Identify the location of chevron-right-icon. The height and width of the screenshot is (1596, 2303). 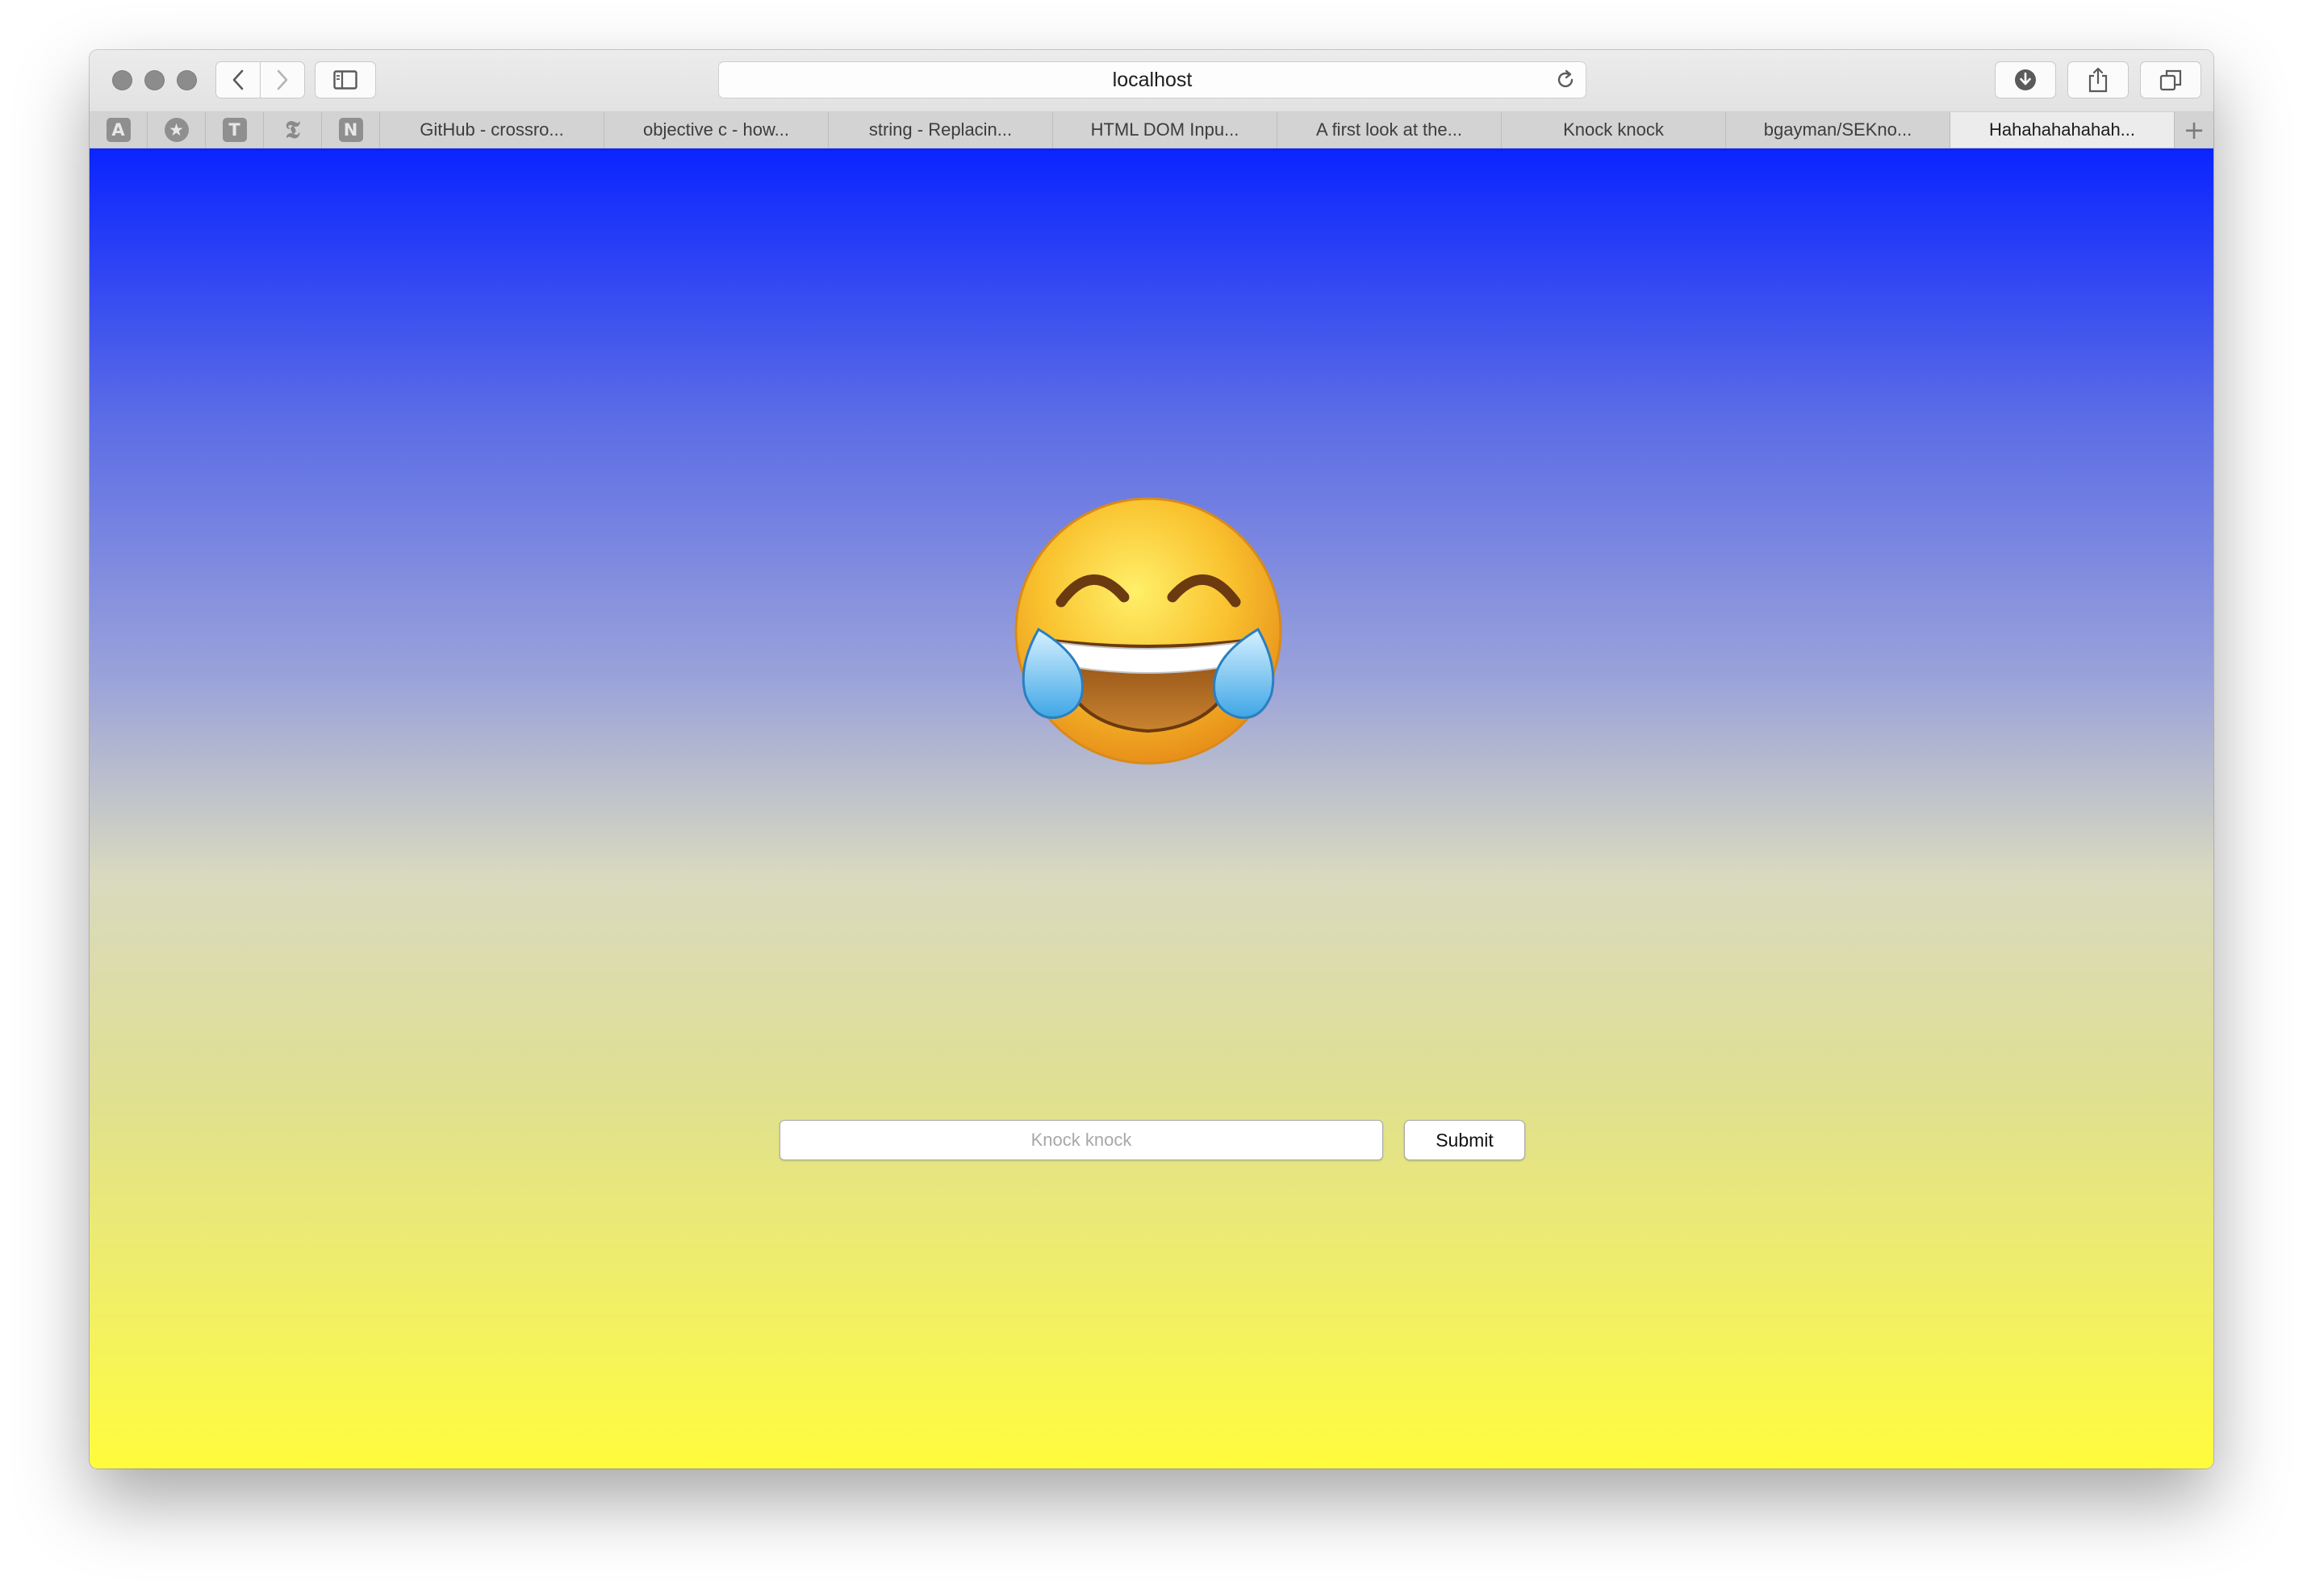
(282, 79).